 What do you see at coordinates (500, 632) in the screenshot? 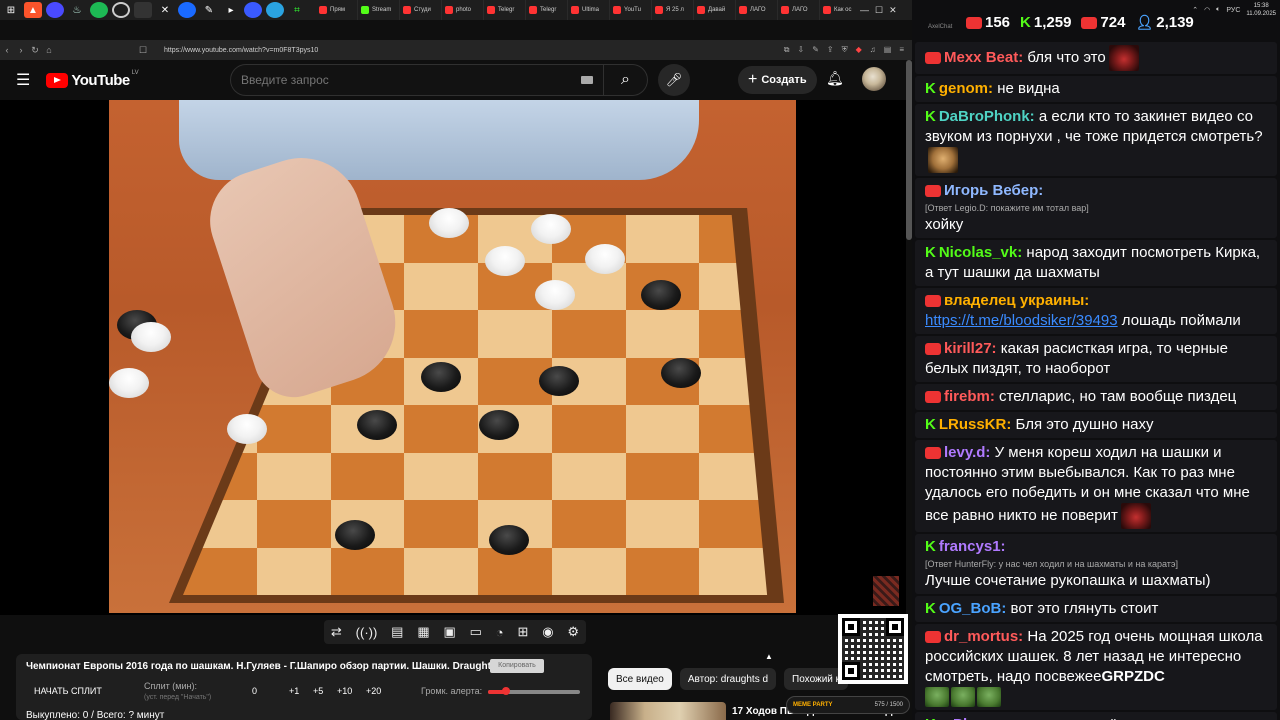
I see `speed-icon: ◔` at bounding box center [500, 632].